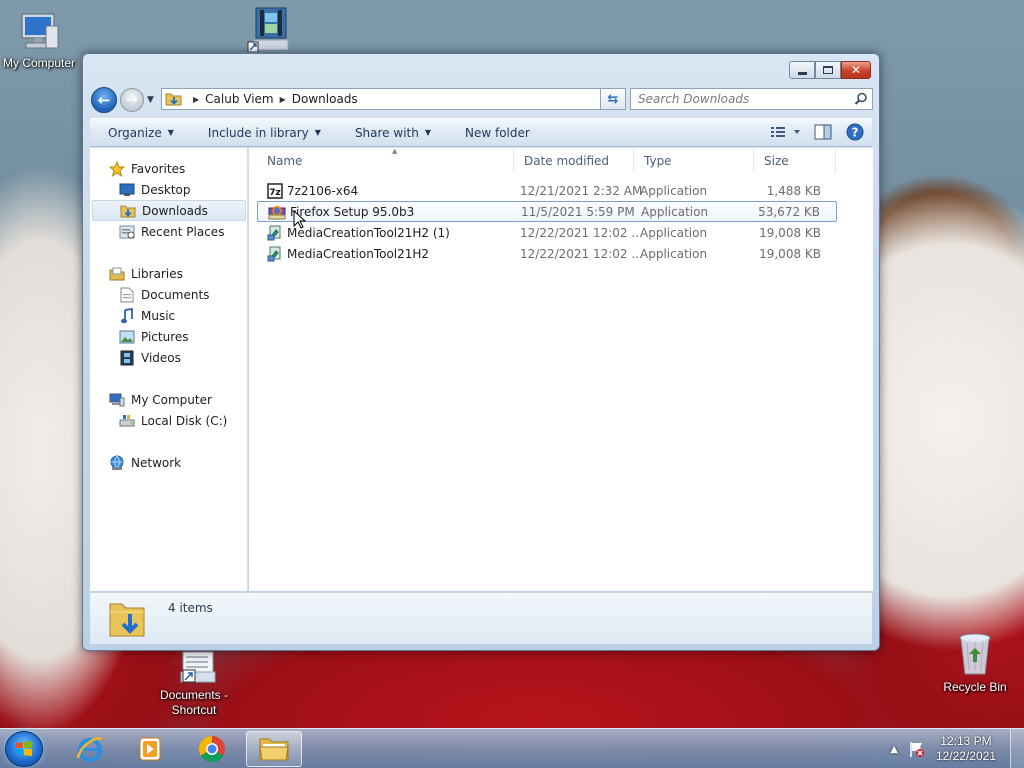  What do you see at coordinates (975, 654) in the screenshot?
I see `recycle-bin-icon` at bounding box center [975, 654].